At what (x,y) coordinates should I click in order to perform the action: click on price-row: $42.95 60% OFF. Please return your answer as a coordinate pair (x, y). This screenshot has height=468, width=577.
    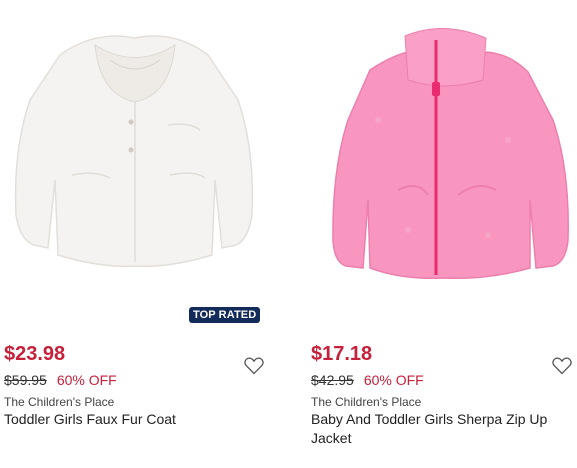
    Looking at the image, I should click on (367, 380).